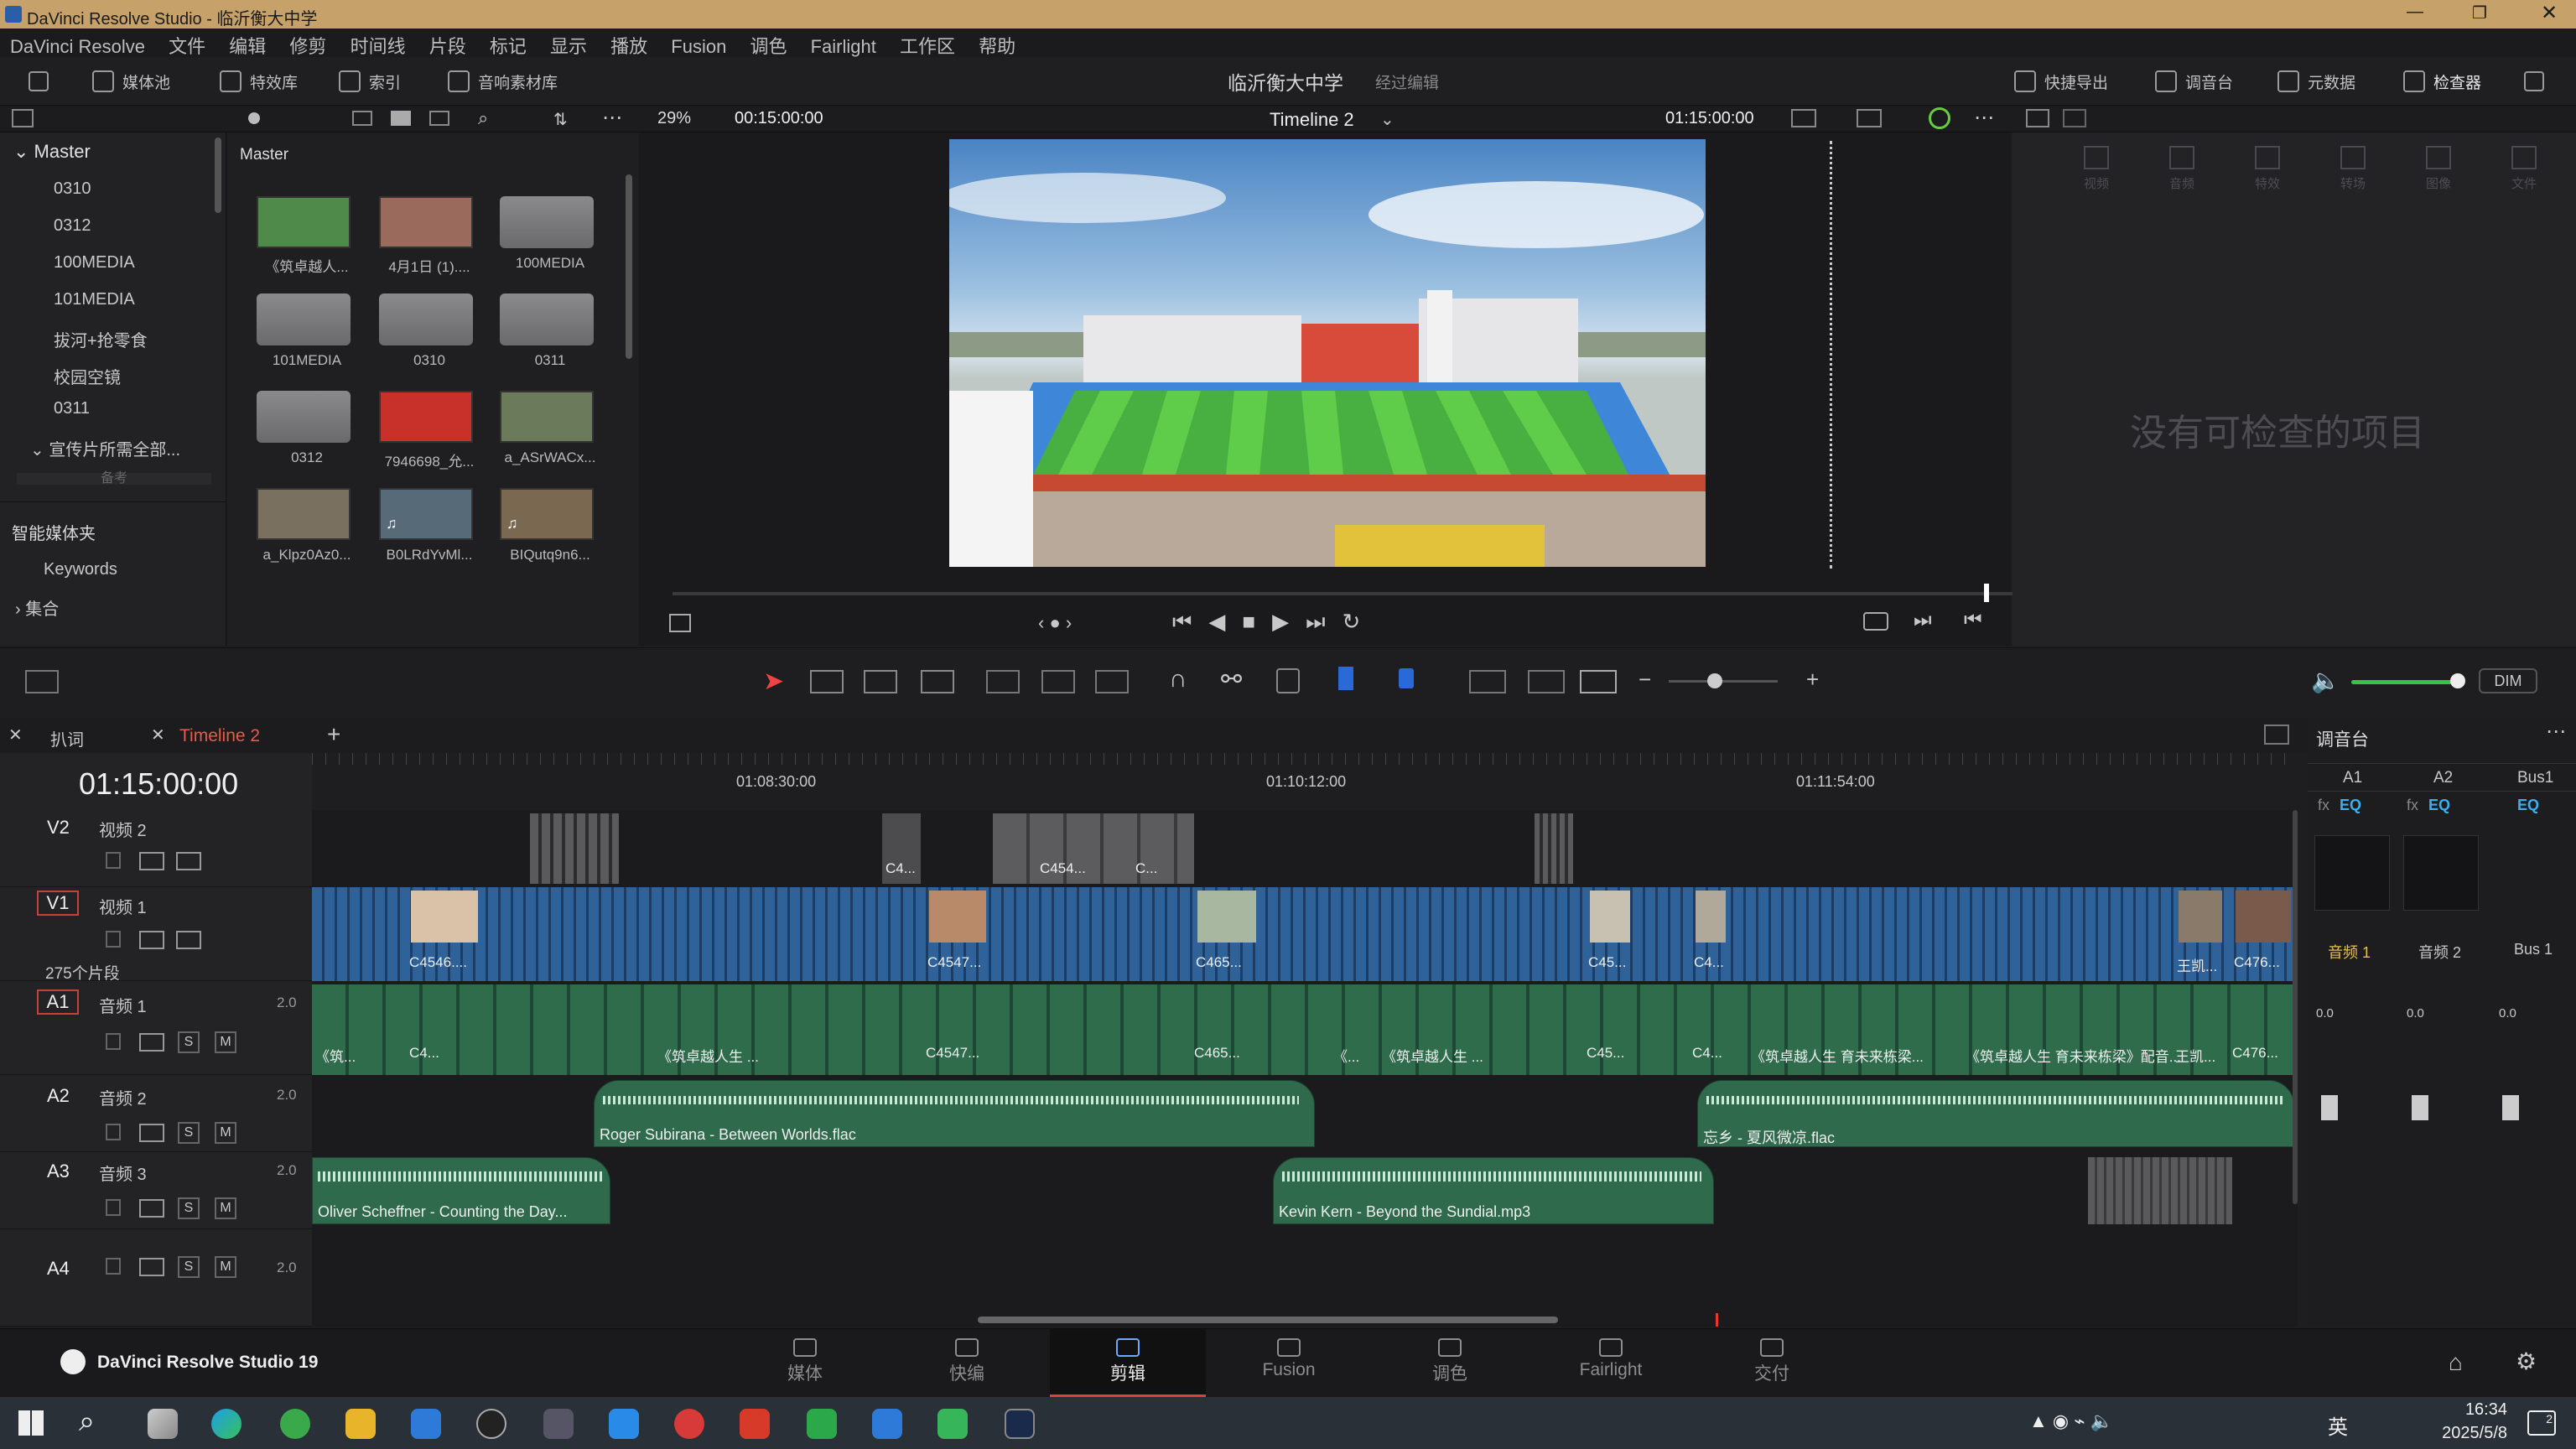 This screenshot has height=1449, width=2576. Describe the element at coordinates (1714, 680) in the screenshot. I see `zoom-slider-handle` at that location.